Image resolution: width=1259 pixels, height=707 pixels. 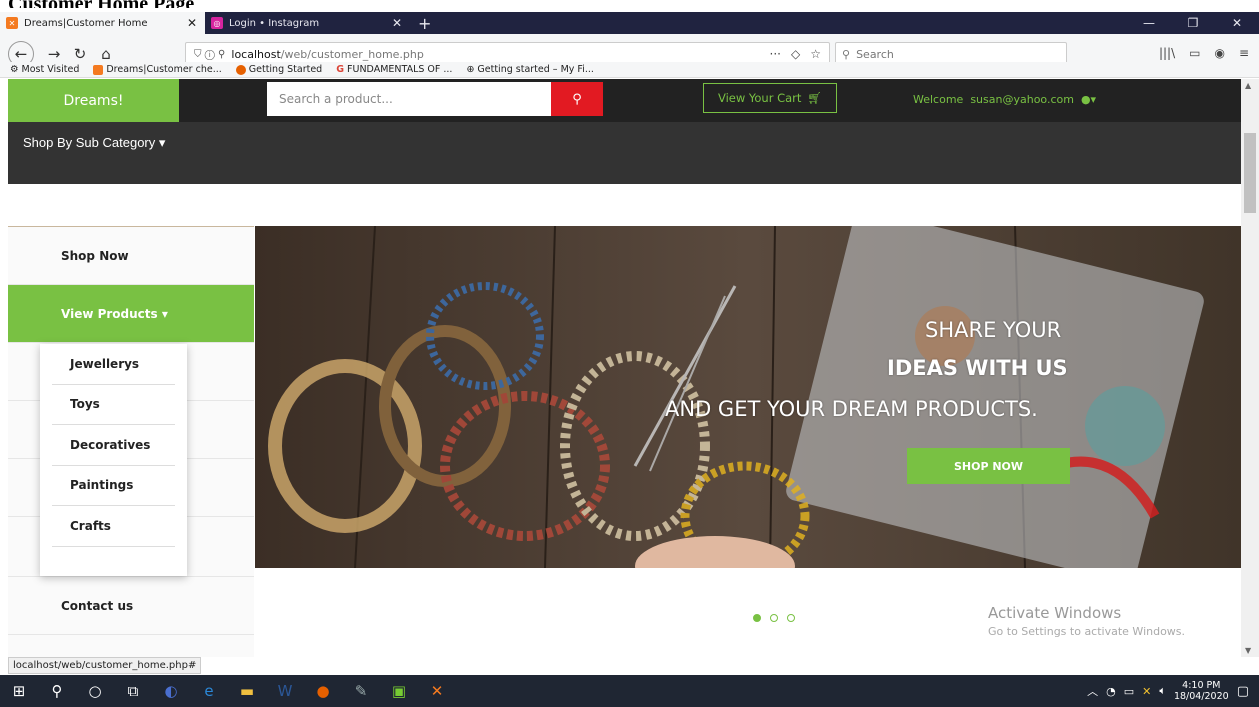 What do you see at coordinates (437, 691) in the screenshot?
I see `xampp-icon: ✕` at bounding box center [437, 691].